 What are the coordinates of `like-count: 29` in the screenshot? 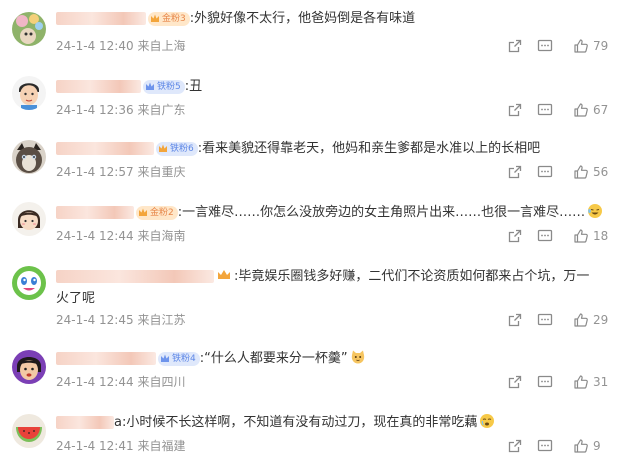 It's located at (601, 320).